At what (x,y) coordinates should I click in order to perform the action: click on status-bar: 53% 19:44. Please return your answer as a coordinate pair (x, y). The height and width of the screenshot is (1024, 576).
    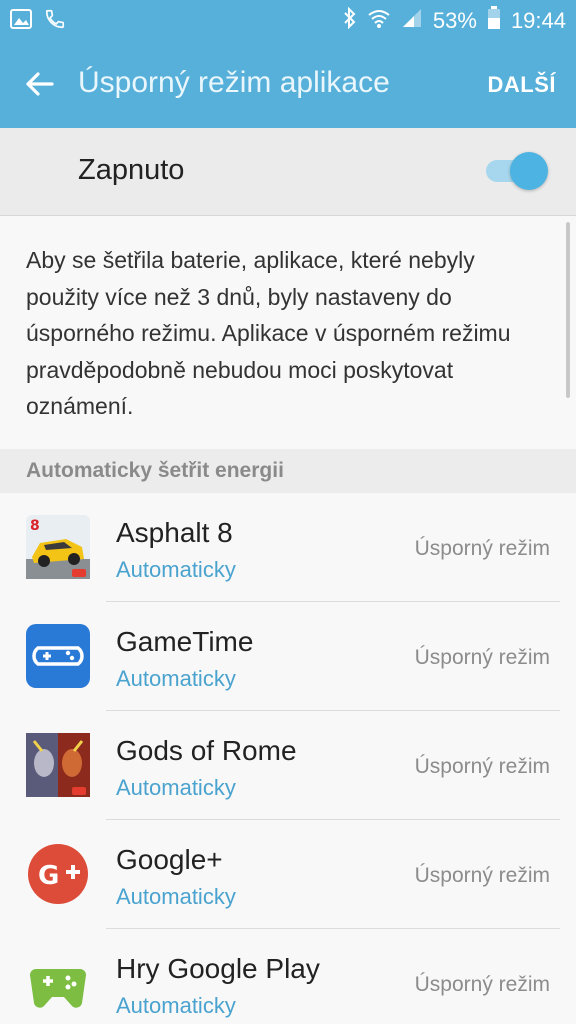
    Looking at the image, I should click on (288, 20).